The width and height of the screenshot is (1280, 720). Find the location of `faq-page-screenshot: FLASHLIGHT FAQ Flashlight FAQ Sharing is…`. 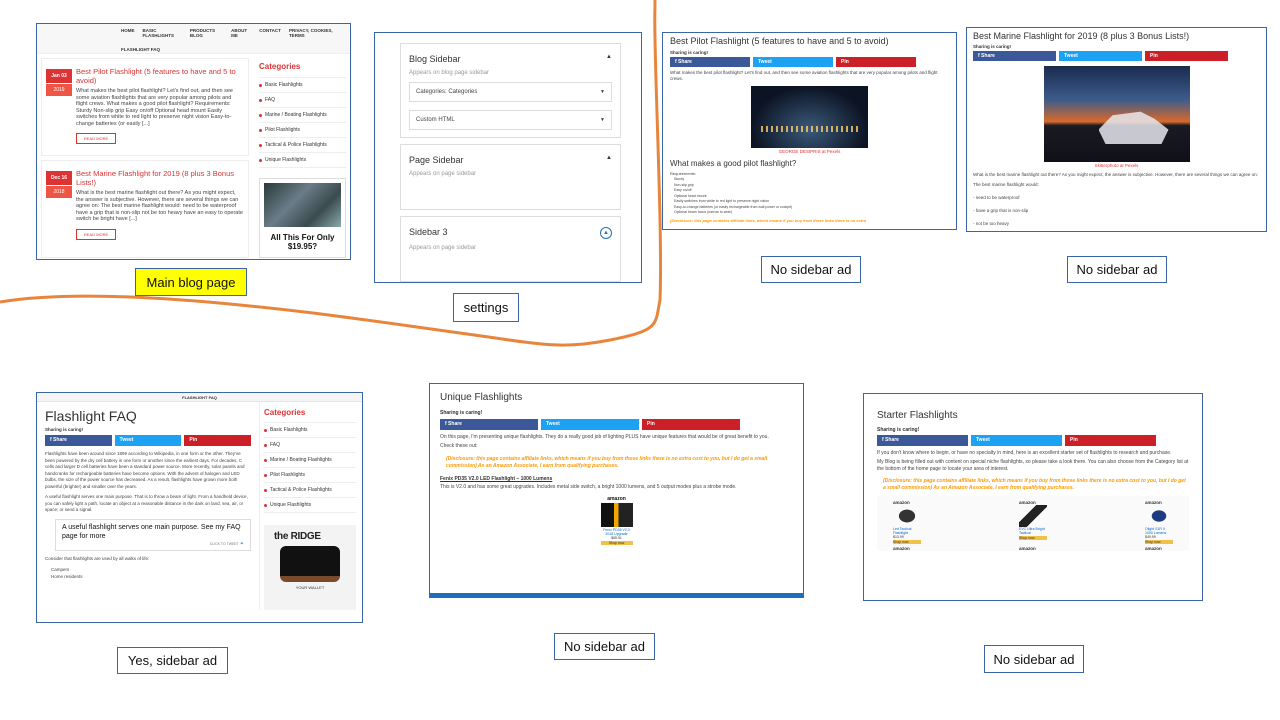

faq-page-screenshot: FLASHLIGHT FAQ Flashlight FAQ Sharing is… is located at coordinates (199, 507).